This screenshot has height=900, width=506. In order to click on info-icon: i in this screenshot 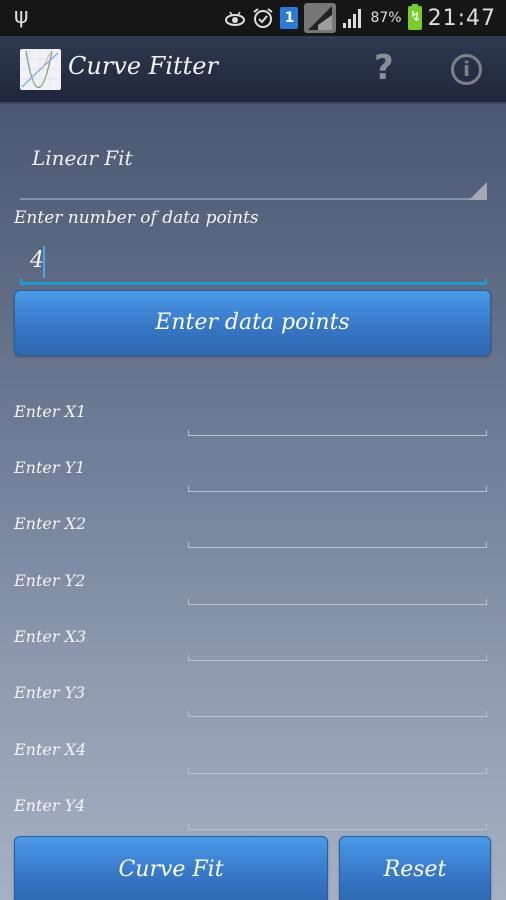, I will do `click(466, 69)`.